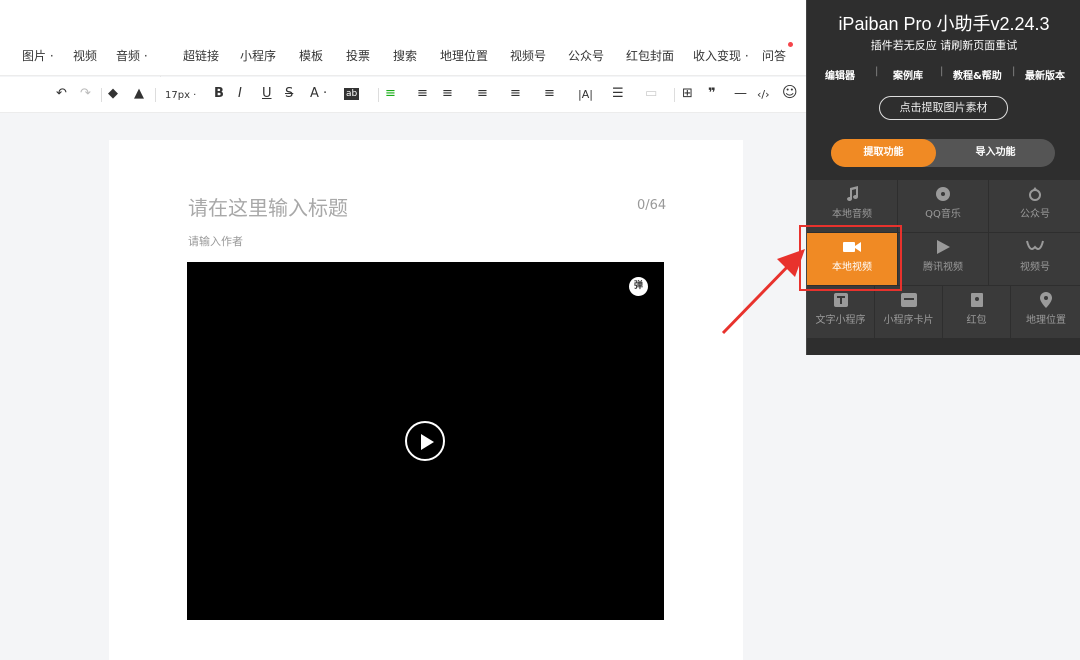 The width and height of the screenshot is (1080, 660). I want to click on grid-red-packet: 红包, so click(976, 312).